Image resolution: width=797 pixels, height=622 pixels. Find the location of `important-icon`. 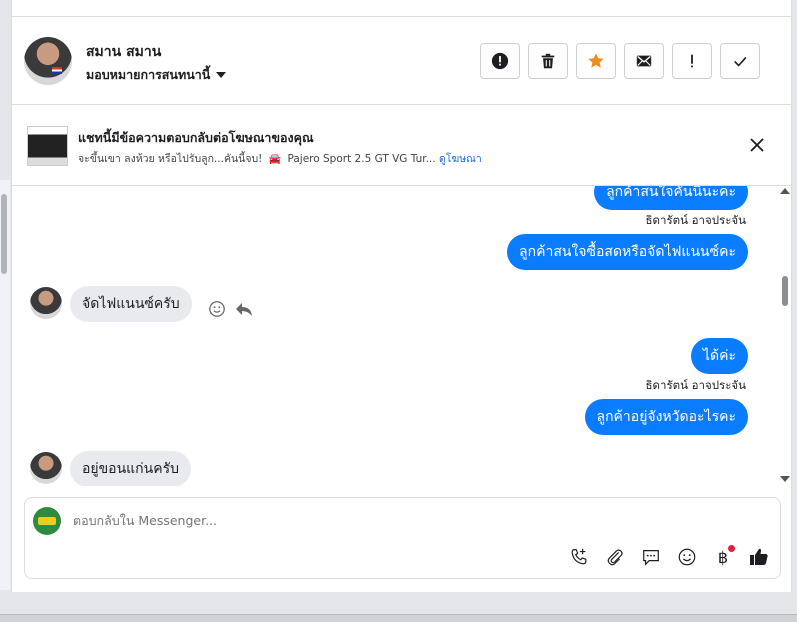

important-icon is located at coordinates (692, 61).